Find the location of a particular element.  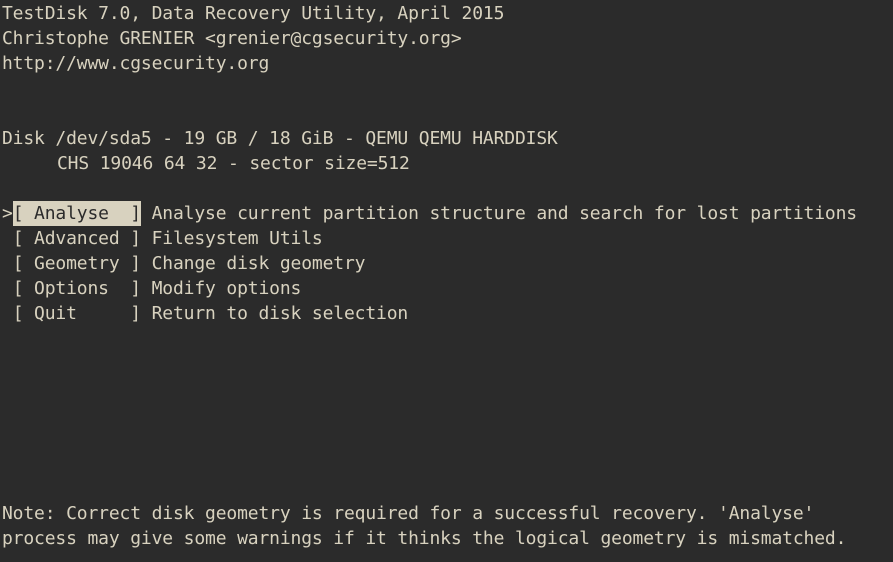

geometry-button: [ Geometry ] is located at coordinates (77, 263).